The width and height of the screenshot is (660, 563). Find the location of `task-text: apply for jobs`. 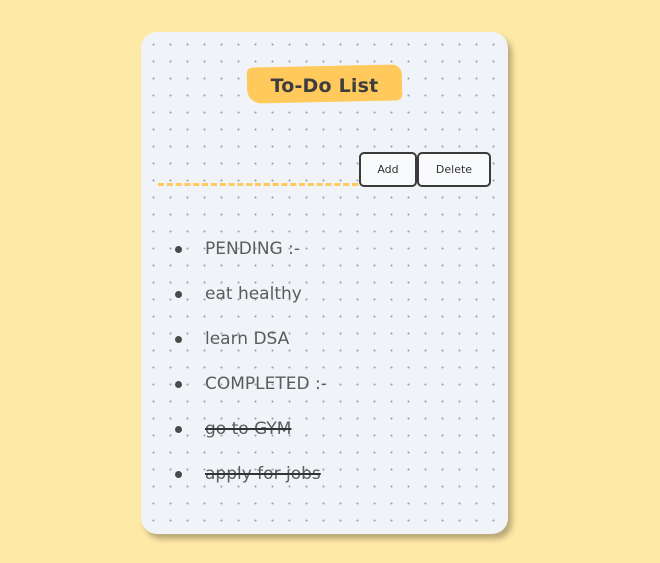

task-text: apply for jobs is located at coordinates (263, 474).